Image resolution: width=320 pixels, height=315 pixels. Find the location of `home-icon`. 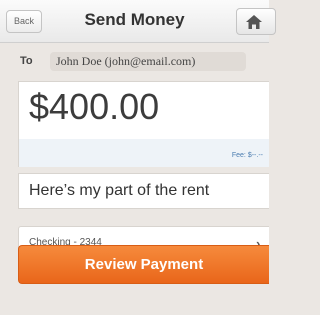

home-icon is located at coordinates (254, 22).